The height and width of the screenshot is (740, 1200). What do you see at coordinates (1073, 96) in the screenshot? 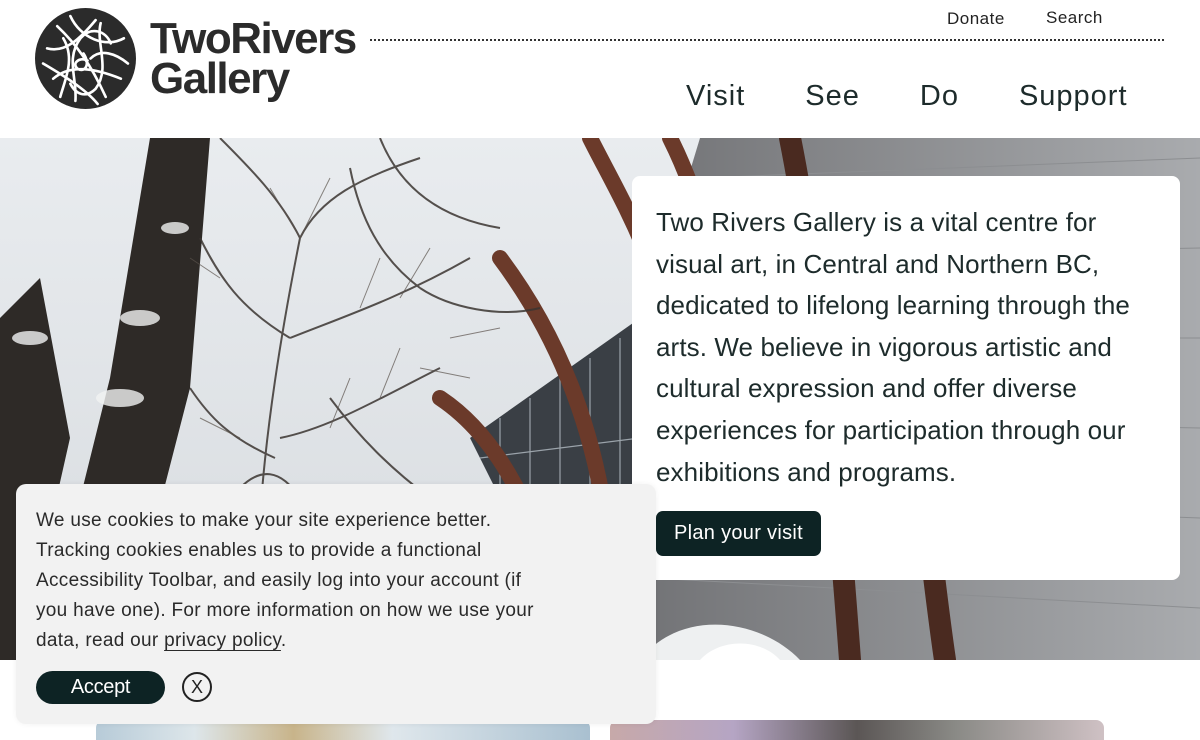
I see `nav-item-support: Support` at bounding box center [1073, 96].